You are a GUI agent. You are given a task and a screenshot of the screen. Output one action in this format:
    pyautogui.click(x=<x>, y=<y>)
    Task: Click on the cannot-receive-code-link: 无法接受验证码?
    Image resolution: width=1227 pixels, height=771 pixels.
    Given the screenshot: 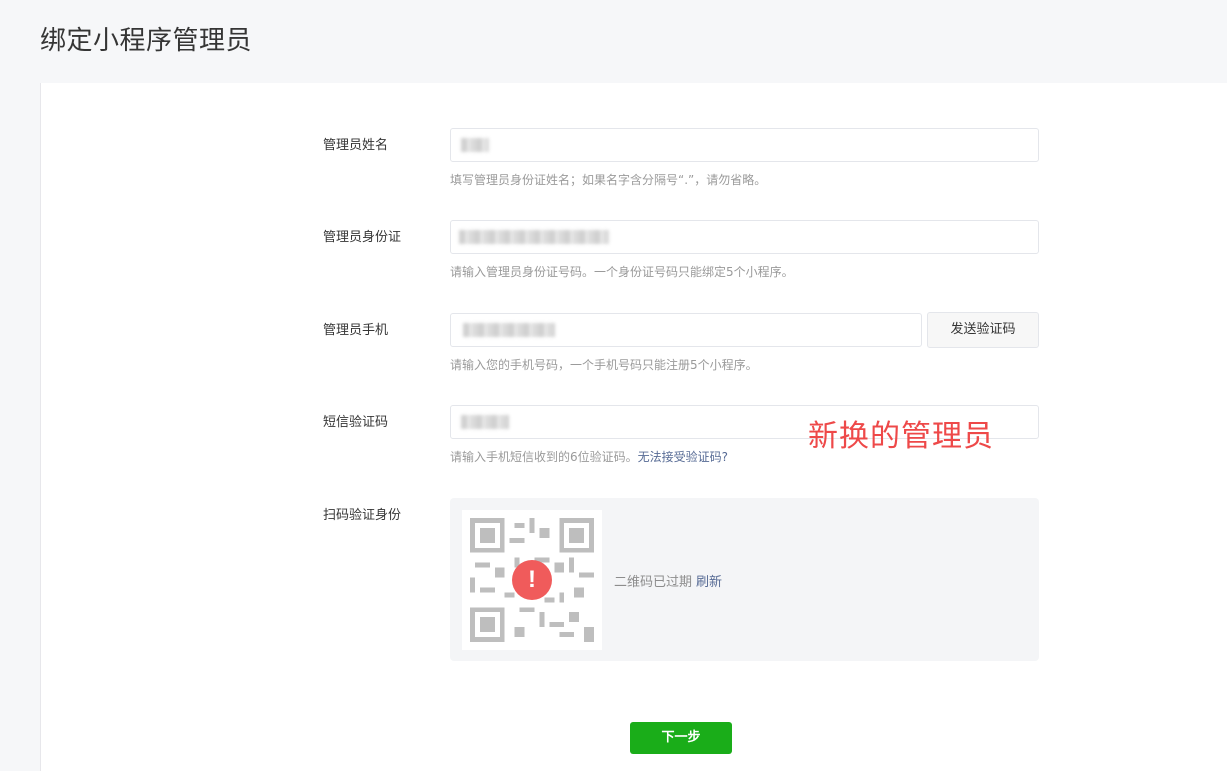 What is the action you would take?
    pyautogui.click(x=683, y=457)
    